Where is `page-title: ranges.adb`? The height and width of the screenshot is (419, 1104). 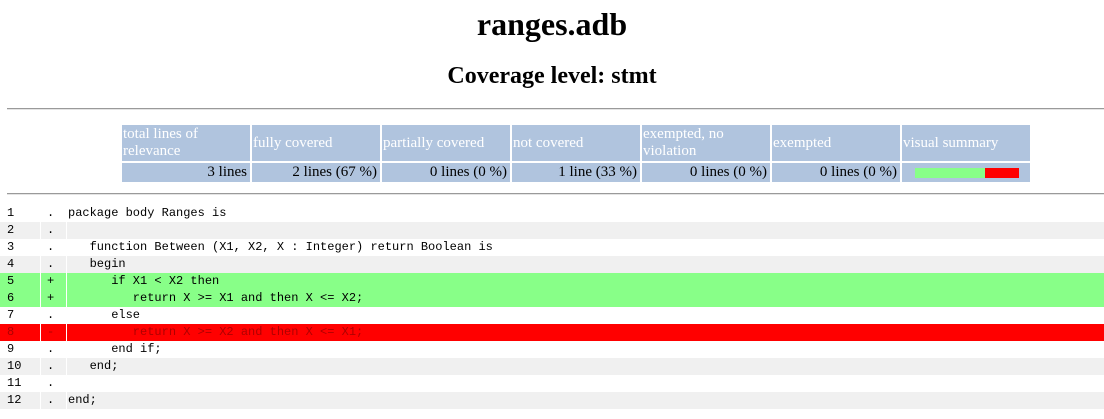 page-title: ranges.adb is located at coordinates (552, 24).